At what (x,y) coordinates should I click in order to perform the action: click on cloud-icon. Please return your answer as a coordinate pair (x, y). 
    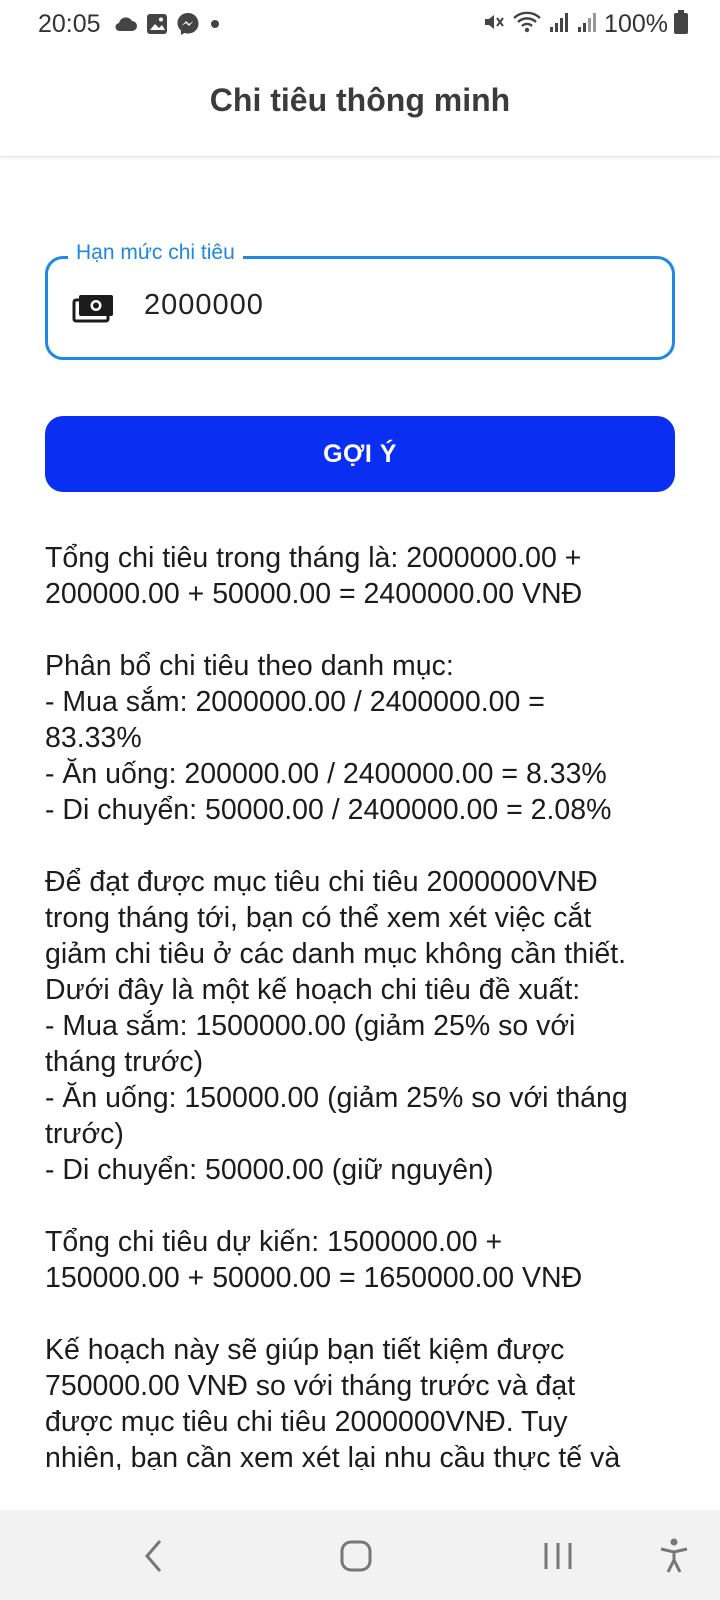
    Looking at the image, I should click on (126, 26).